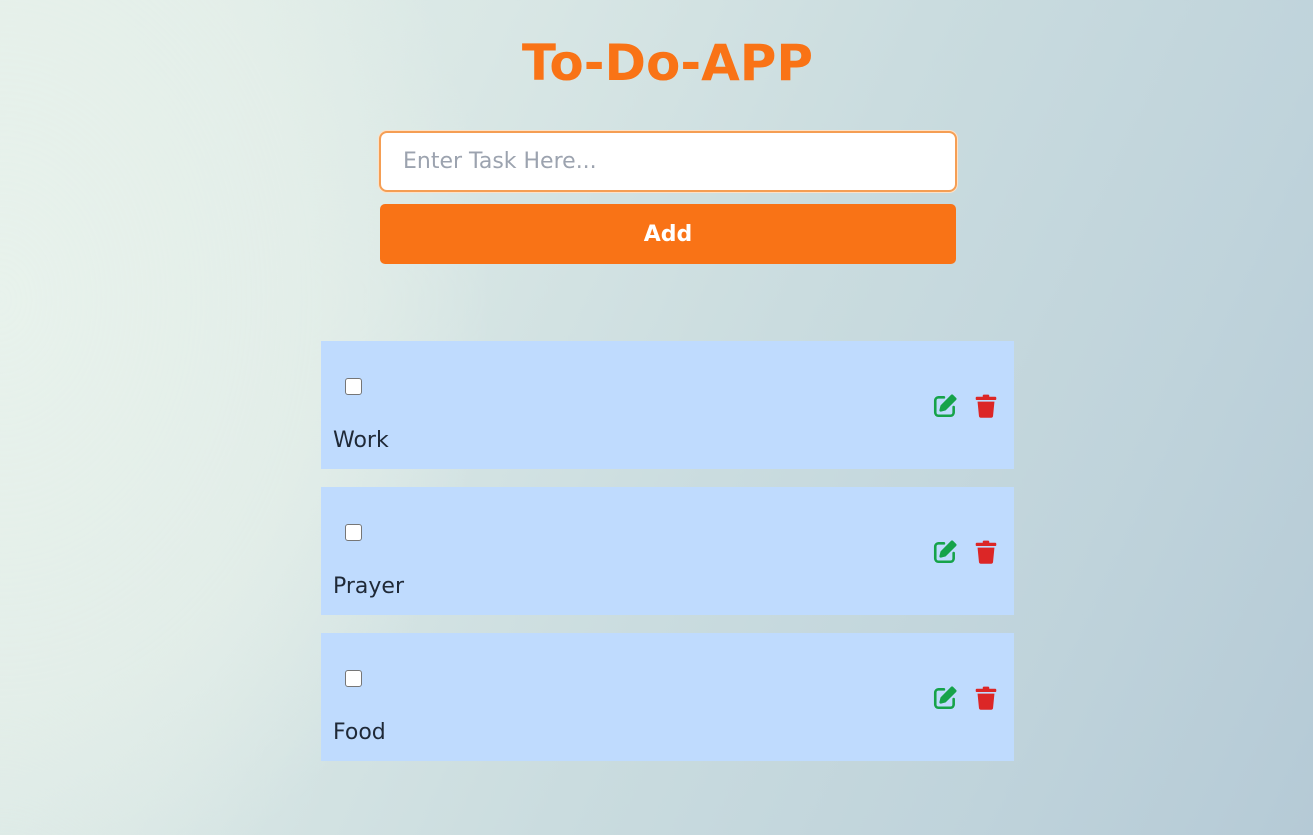  I want to click on task-item: Work, so click(667, 405).